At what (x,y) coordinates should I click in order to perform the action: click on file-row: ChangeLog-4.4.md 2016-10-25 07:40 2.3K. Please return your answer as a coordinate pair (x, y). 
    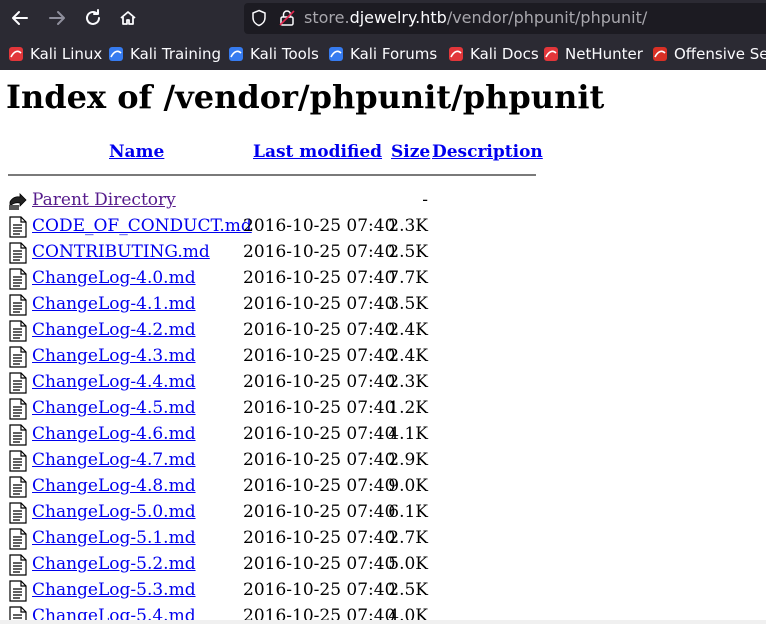
    Looking at the image, I should click on (270, 383).